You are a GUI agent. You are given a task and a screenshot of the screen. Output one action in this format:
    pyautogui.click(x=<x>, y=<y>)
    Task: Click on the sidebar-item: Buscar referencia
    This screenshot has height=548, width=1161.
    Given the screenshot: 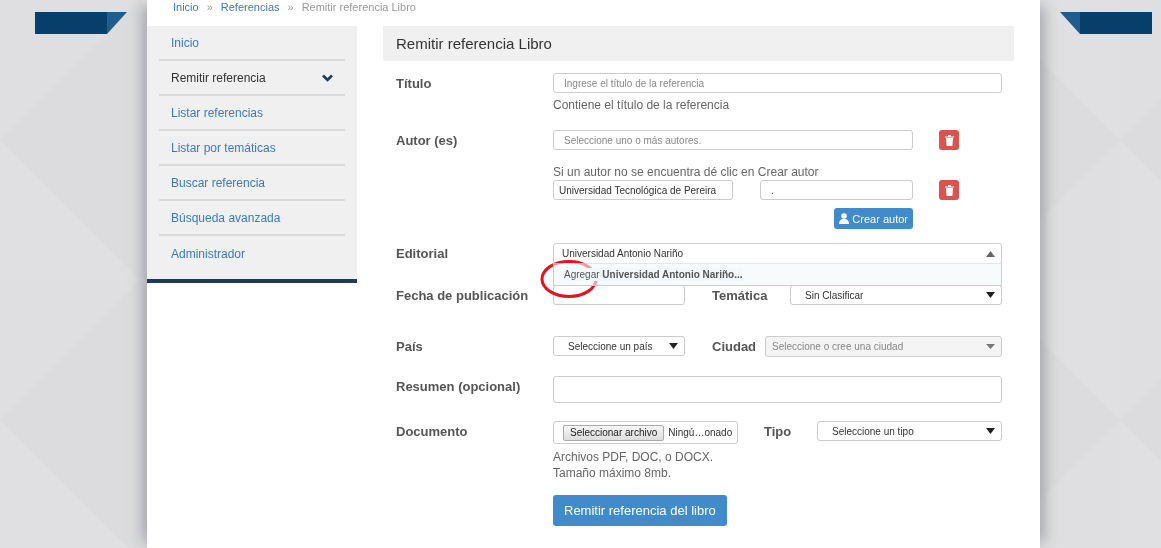 What is the action you would take?
    pyautogui.click(x=252, y=183)
    